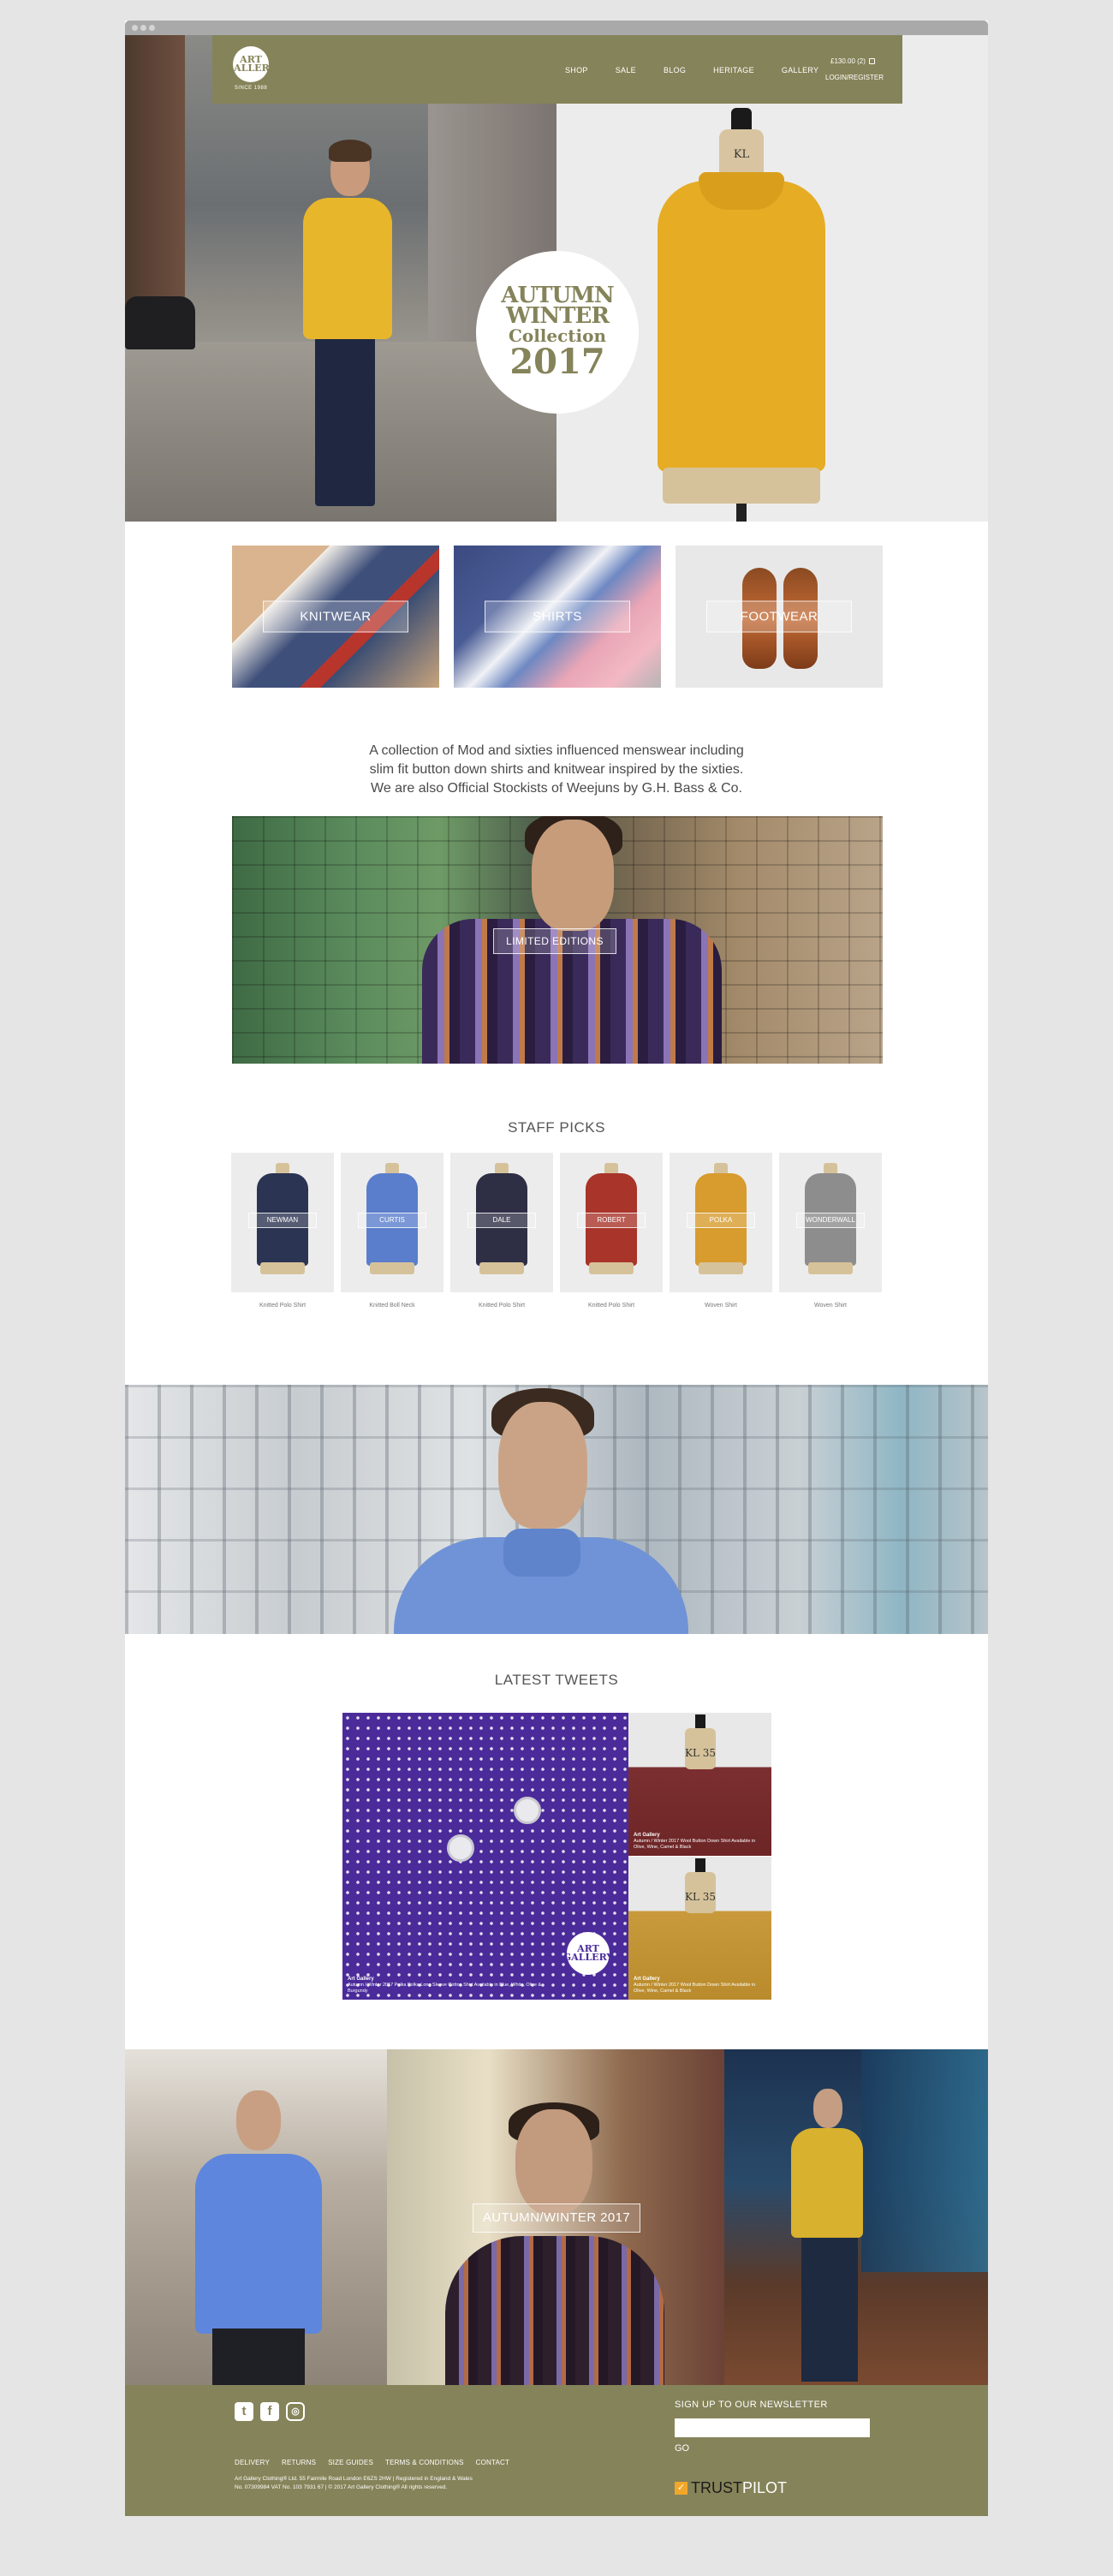 The height and width of the screenshot is (2576, 1113). What do you see at coordinates (576, 70) in the screenshot?
I see `nav-item-shop: SHOP` at bounding box center [576, 70].